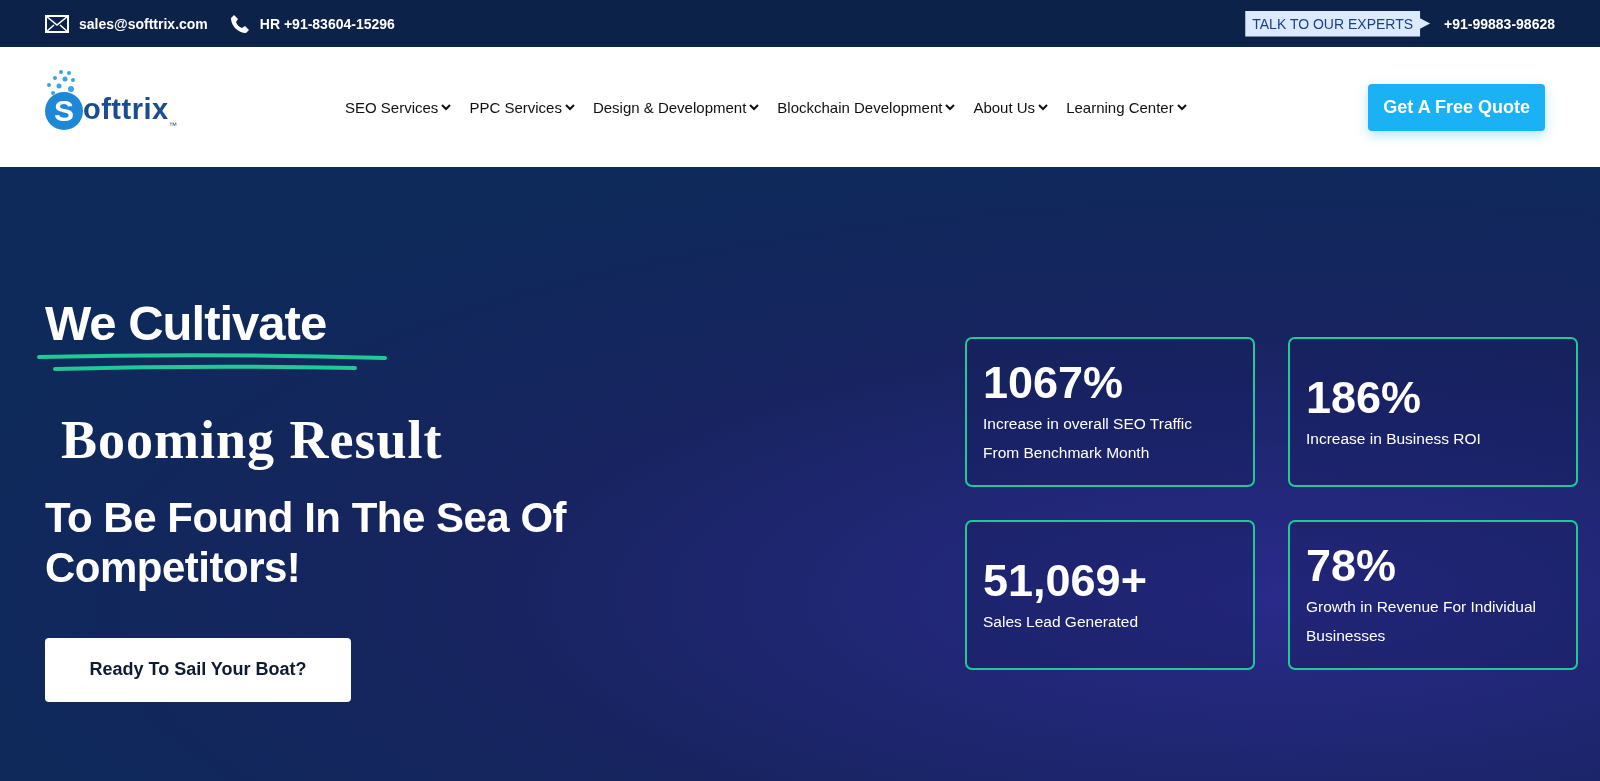 The height and width of the screenshot is (781, 1600). What do you see at coordinates (1061, 621) in the screenshot?
I see `stat-label: Sales Lead Generated` at bounding box center [1061, 621].